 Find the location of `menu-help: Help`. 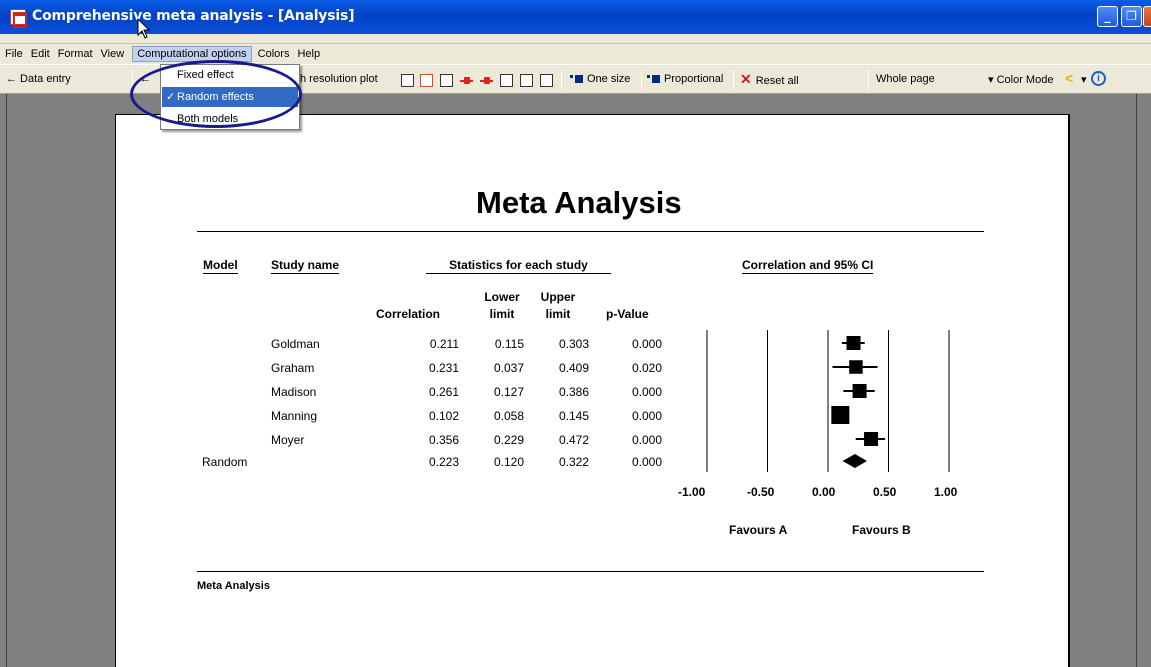

menu-help: Help is located at coordinates (308, 54).